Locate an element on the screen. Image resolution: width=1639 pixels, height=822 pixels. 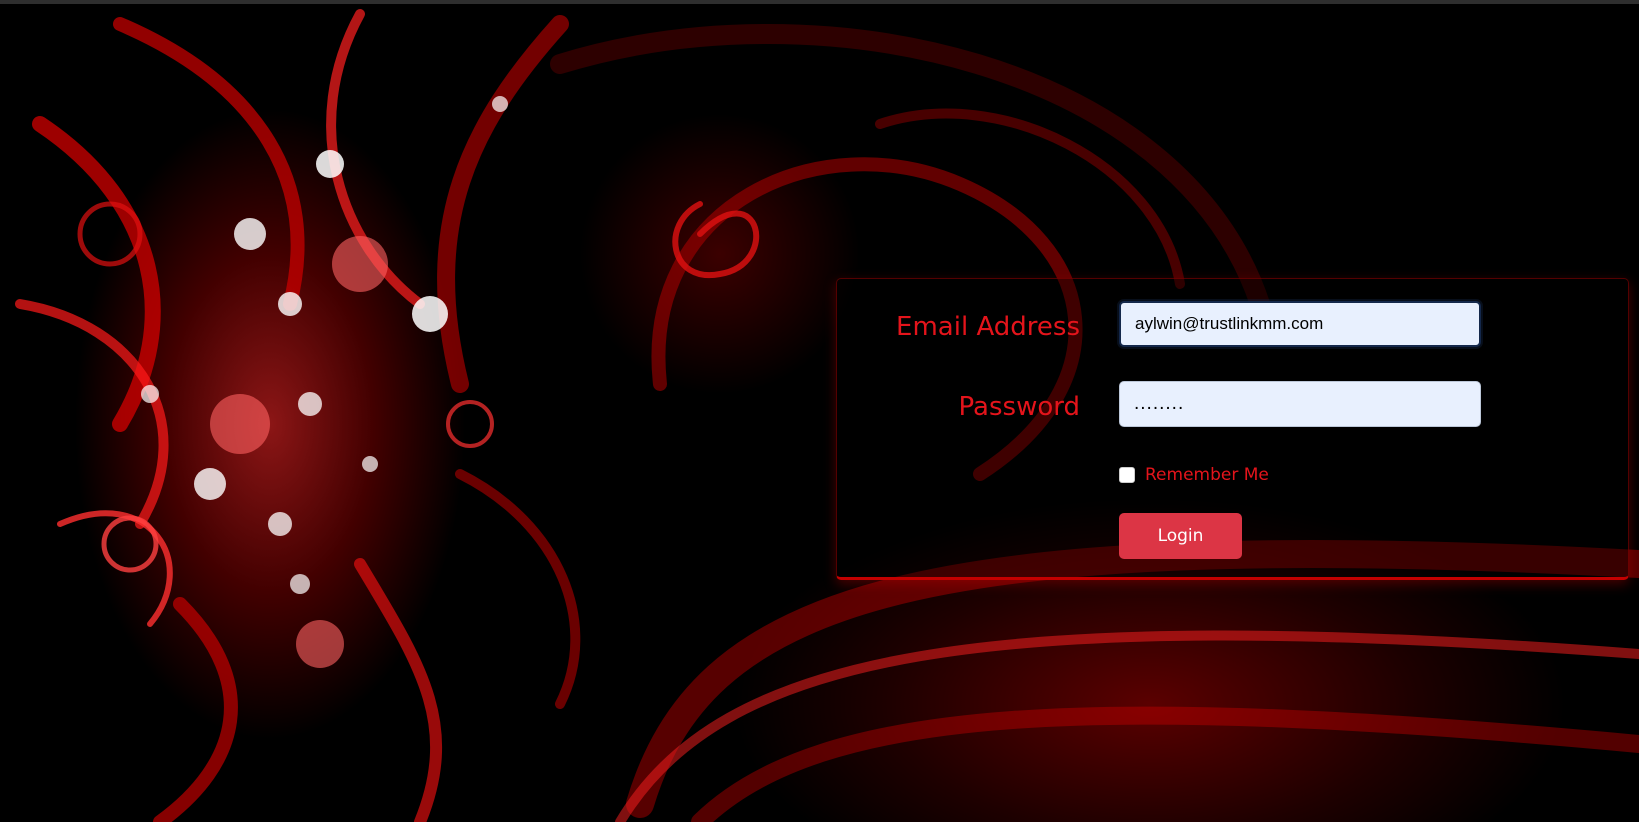
password-field is located at coordinates (1300, 404).